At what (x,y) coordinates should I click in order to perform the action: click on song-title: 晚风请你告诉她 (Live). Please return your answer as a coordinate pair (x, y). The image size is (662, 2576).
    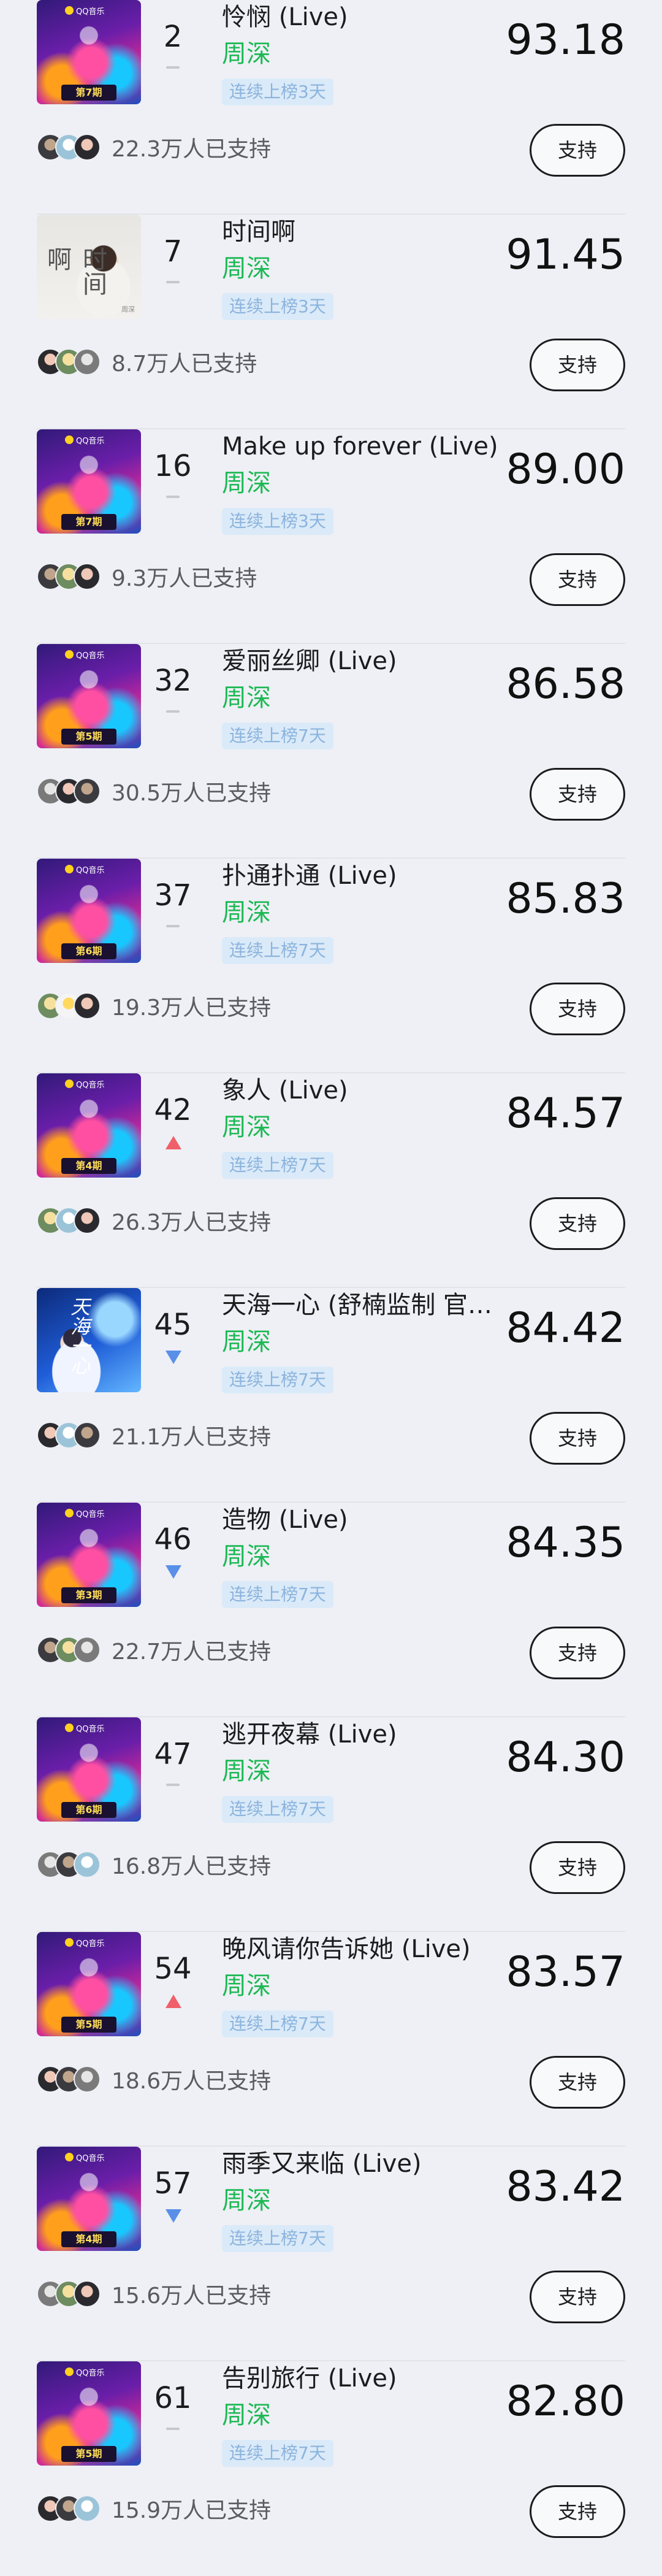
    Looking at the image, I should click on (366, 1949).